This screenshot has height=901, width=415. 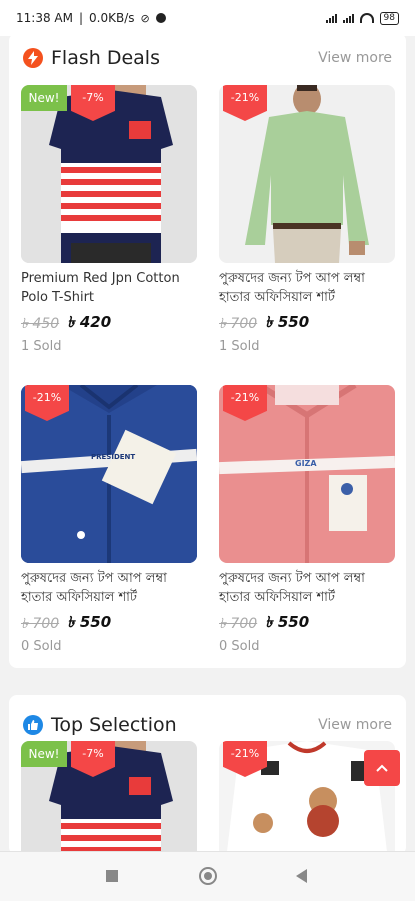 What do you see at coordinates (40, 323) in the screenshot?
I see `old-price: ৳ 450` at bounding box center [40, 323].